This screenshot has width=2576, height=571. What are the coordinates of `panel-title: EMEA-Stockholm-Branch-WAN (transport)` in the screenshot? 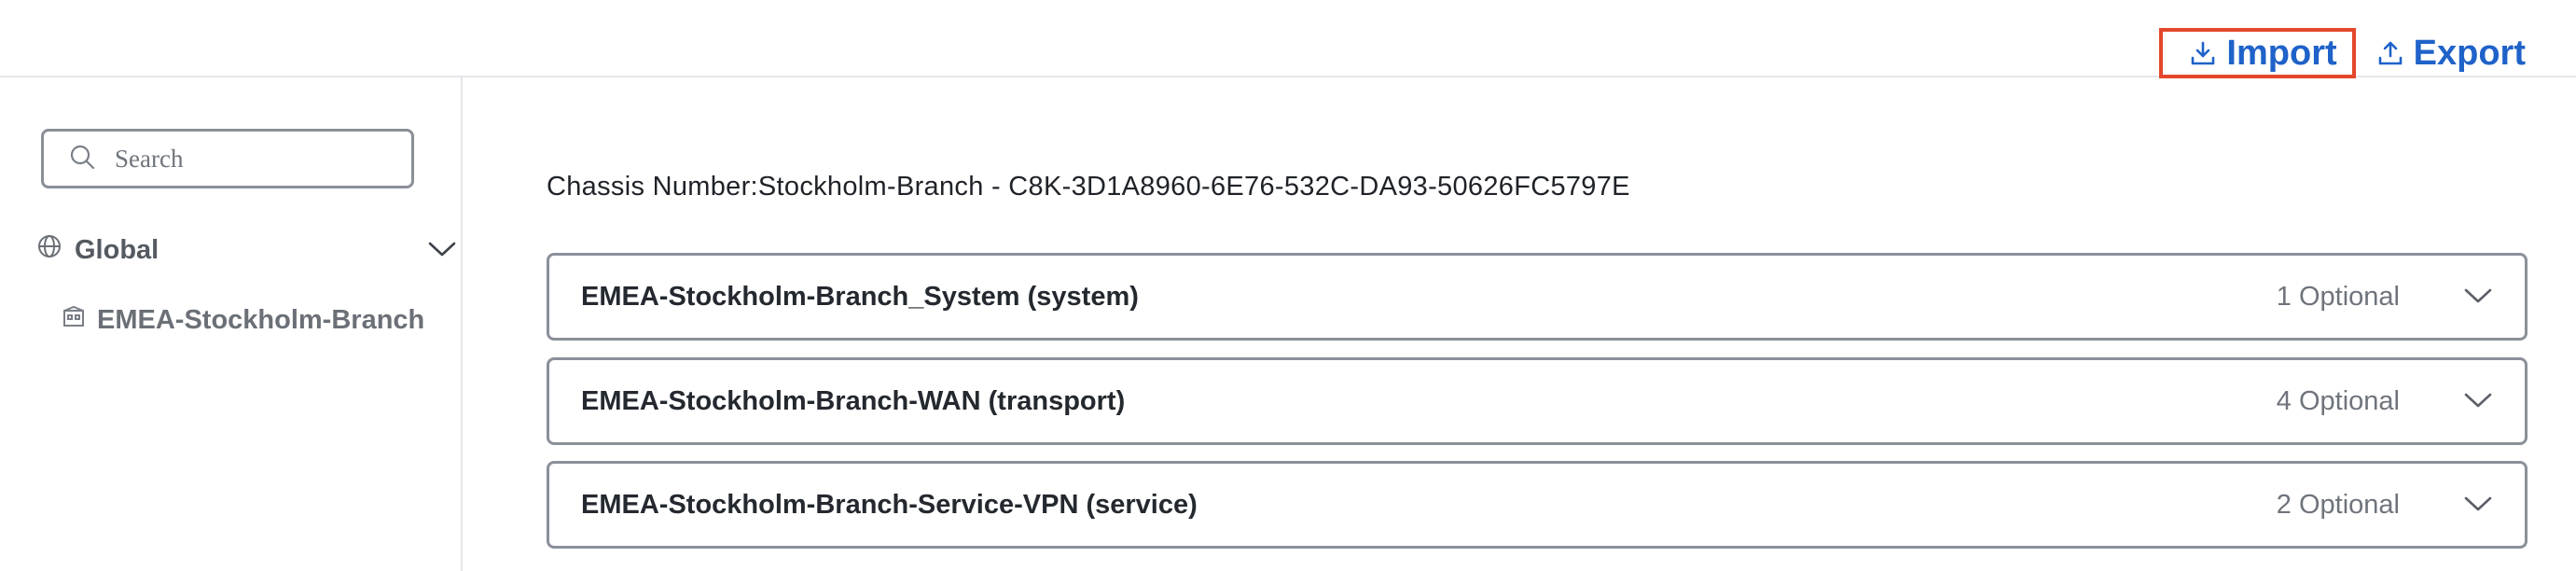 It's located at (853, 400).